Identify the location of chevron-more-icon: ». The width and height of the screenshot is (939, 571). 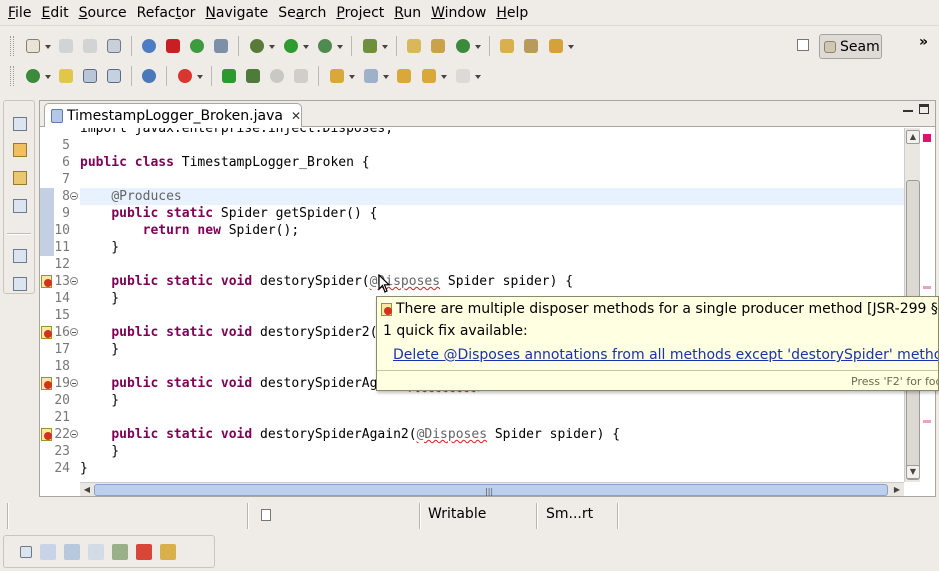
(923, 42).